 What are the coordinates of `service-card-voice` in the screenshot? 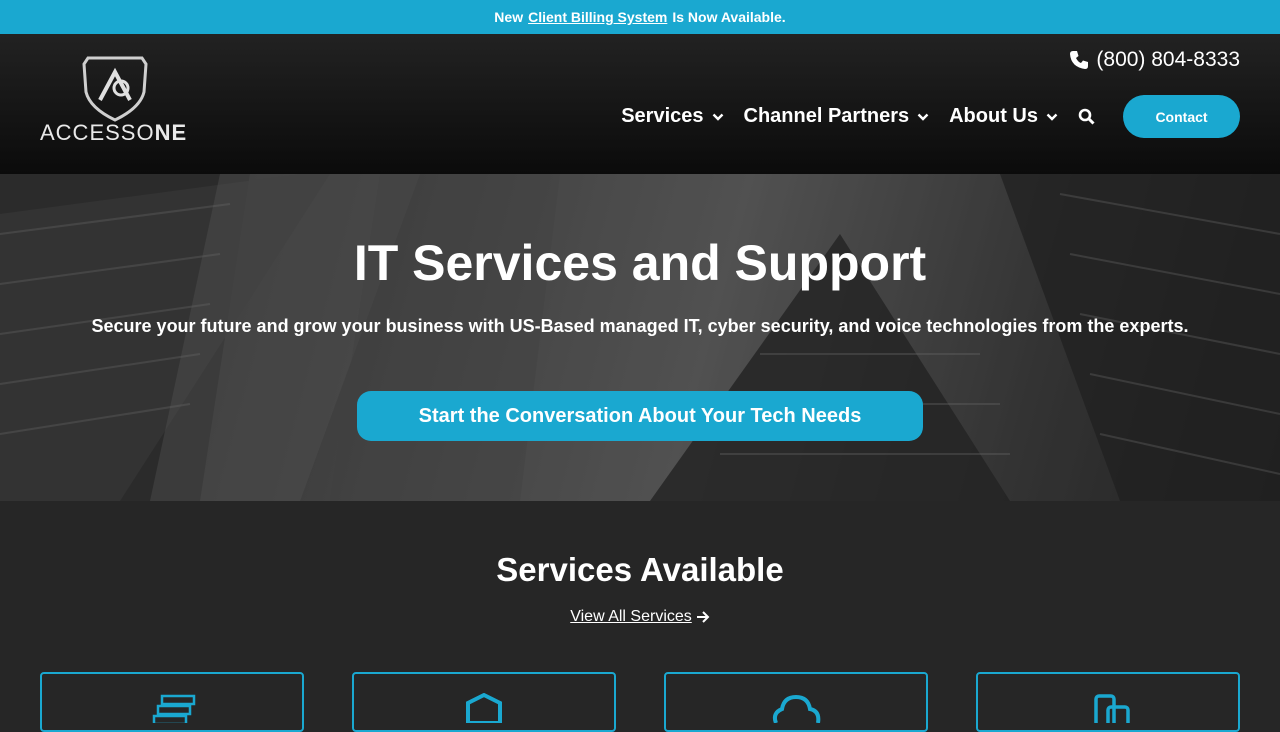 It's located at (1108, 702).